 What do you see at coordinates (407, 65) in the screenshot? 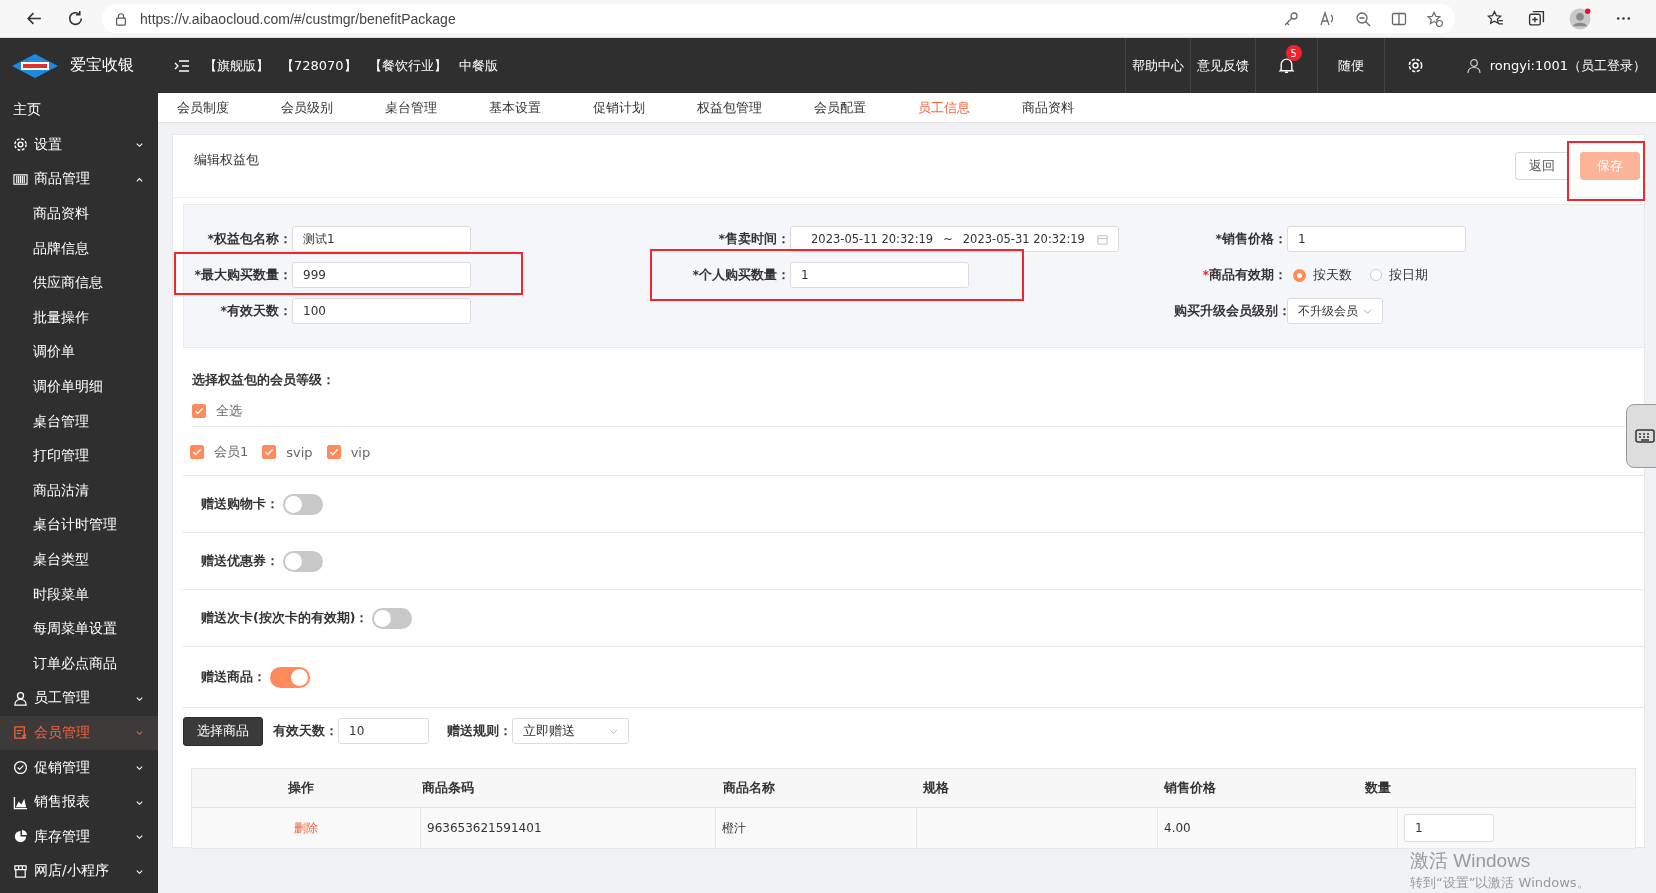
I see `edition-tag: 【餐饮行业】` at bounding box center [407, 65].